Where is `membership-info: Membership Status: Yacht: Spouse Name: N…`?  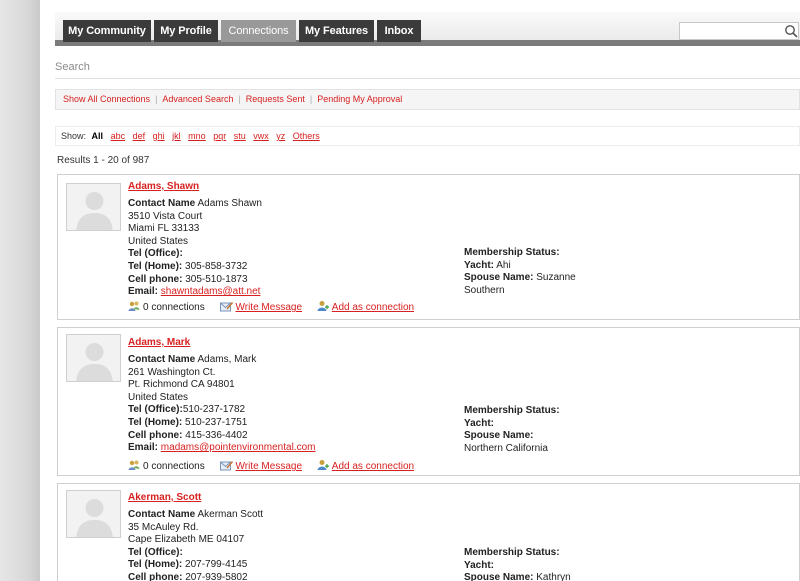
membership-info: Membership Status: Yacht: Spouse Name: N… is located at coordinates (512, 430).